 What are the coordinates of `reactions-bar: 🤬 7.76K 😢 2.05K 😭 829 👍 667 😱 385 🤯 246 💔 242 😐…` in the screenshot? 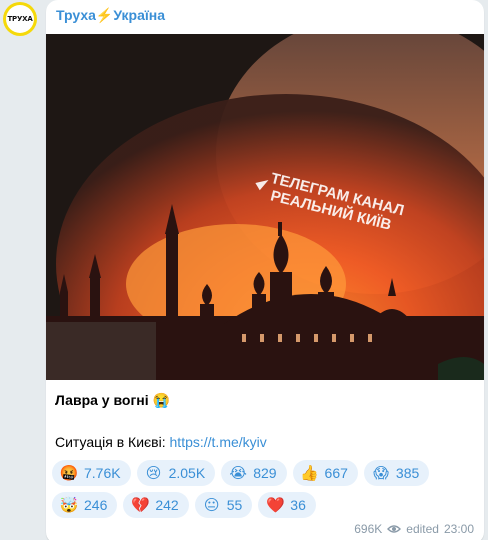 It's located at (262, 489).